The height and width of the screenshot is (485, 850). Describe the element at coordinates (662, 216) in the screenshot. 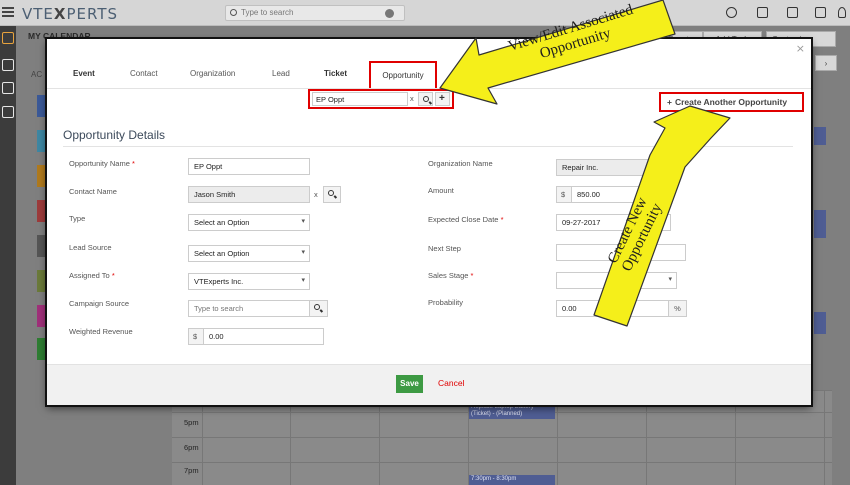

I see `create-new-callout-arrow` at that location.